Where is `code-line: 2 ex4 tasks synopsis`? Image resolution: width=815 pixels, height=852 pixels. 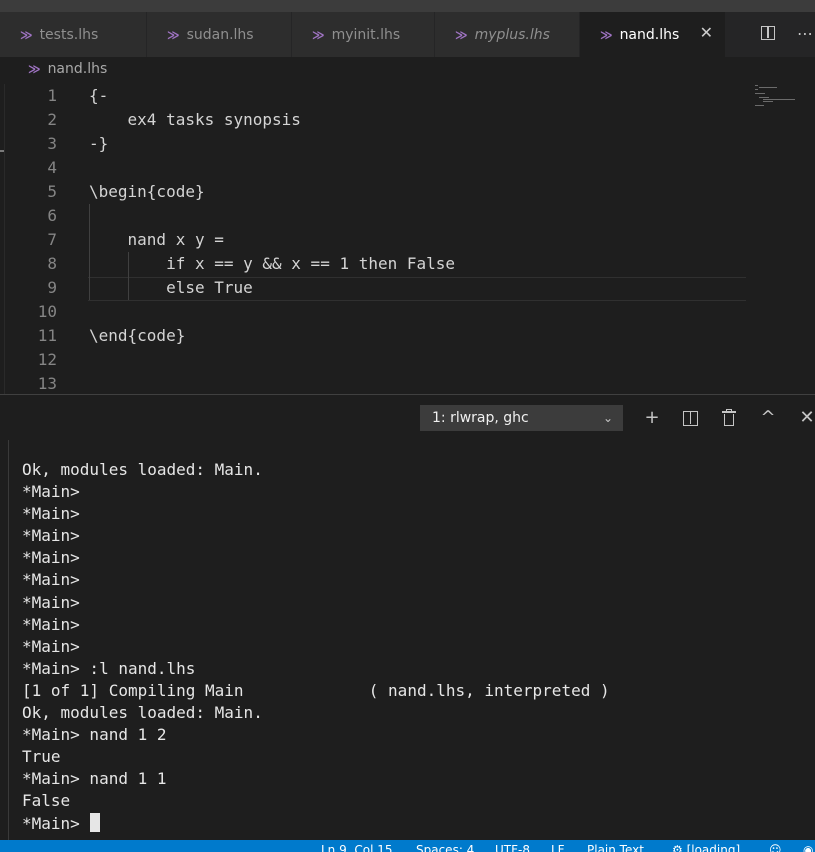 code-line: 2 ex4 tasks synopsis is located at coordinates (373, 120).